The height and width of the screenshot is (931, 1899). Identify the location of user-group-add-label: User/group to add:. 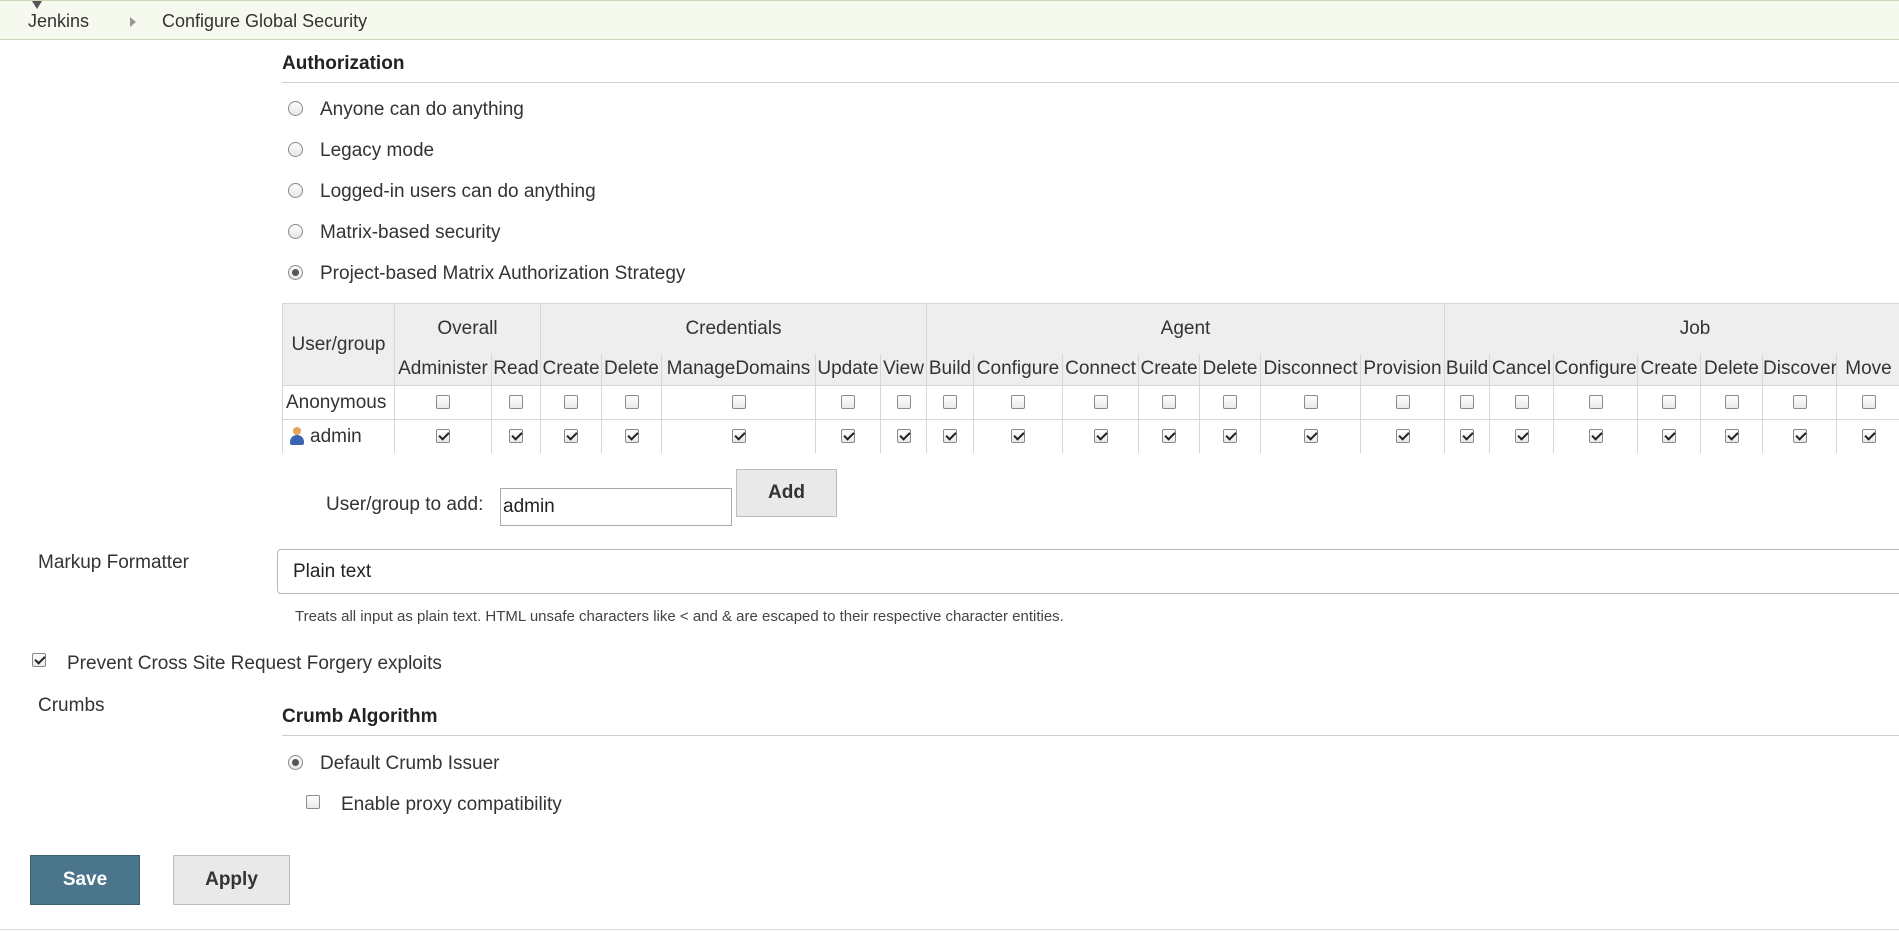
(405, 504).